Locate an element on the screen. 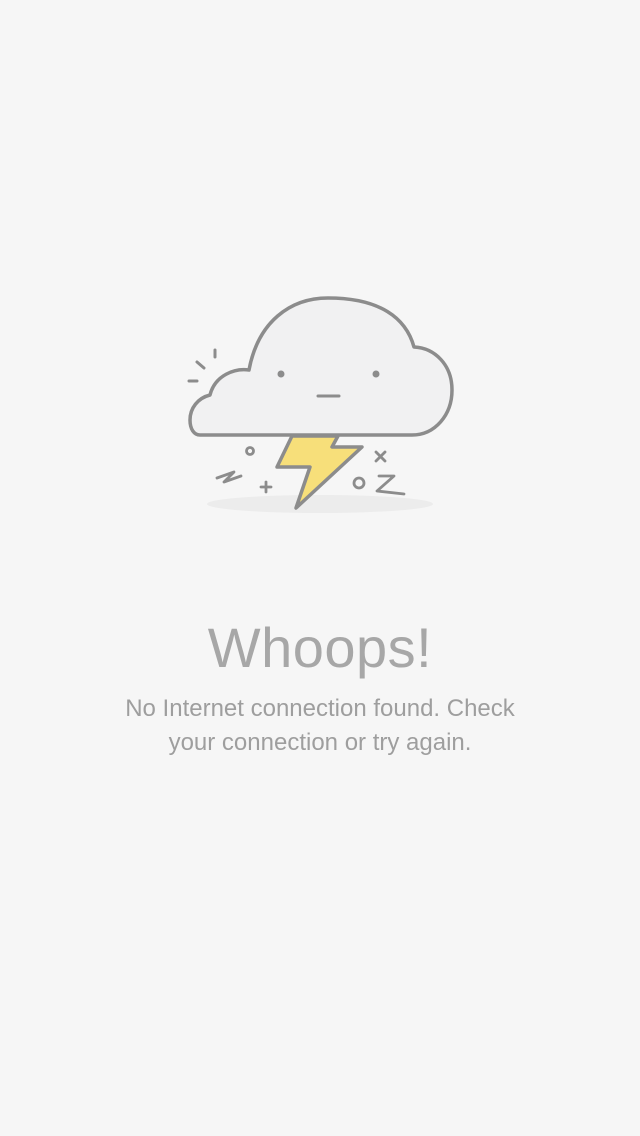 The width and height of the screenshot is (640, 1136). shadow-shape is located at coordinates (320, 504).